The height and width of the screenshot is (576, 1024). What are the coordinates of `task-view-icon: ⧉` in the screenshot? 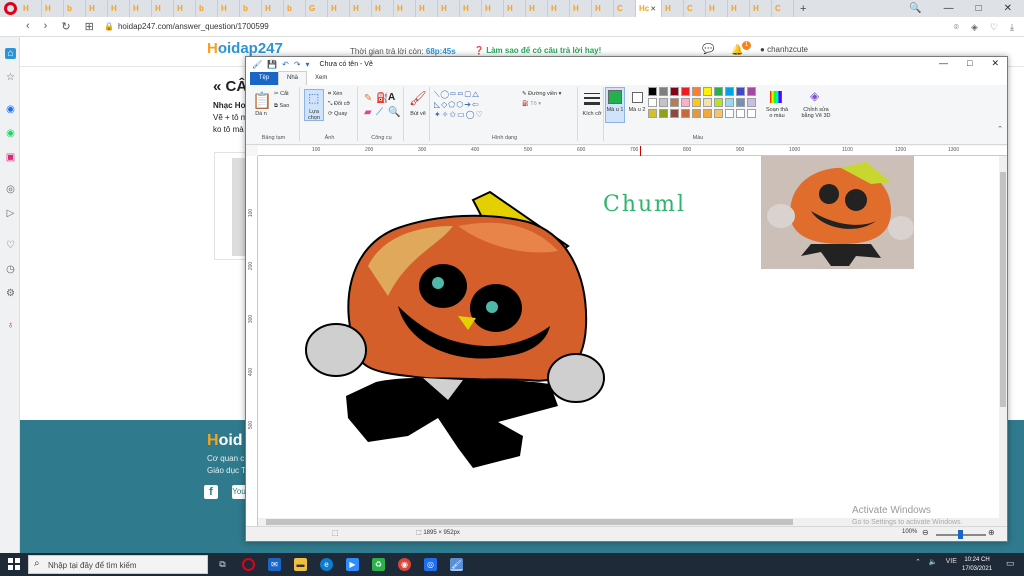 It's located at (222, 564).